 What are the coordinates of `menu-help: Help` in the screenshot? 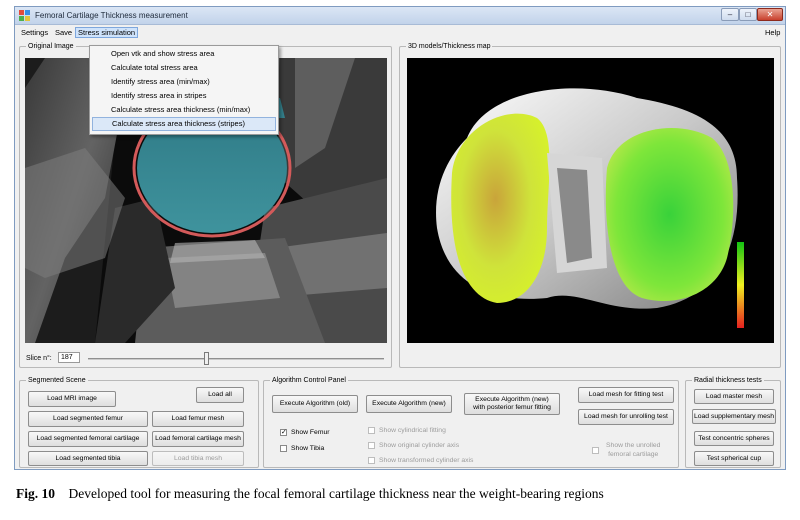 It's located at (772, 32).